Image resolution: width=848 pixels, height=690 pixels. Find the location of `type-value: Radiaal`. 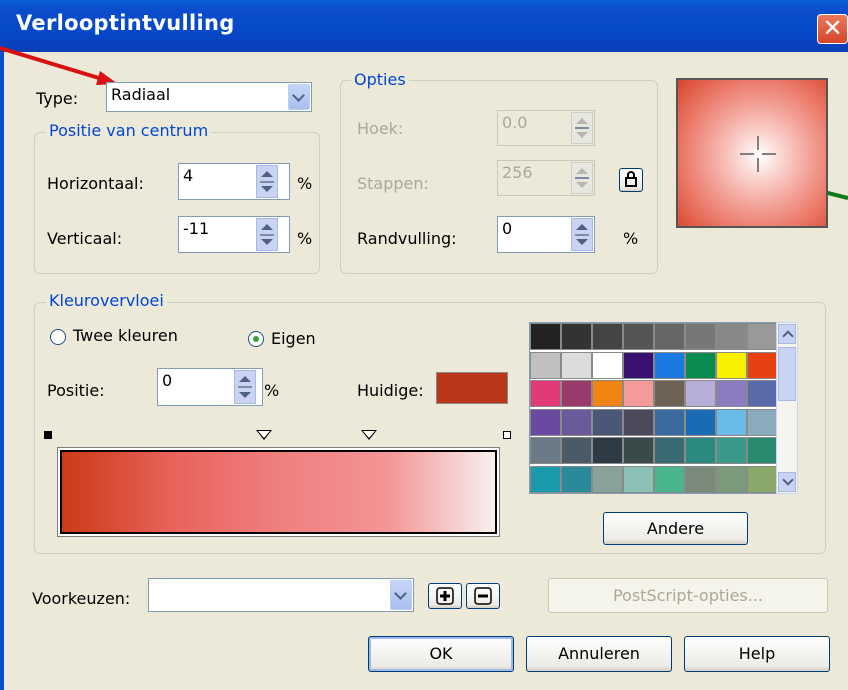

type-value: Radiaal is located at coordinates (141, 94).